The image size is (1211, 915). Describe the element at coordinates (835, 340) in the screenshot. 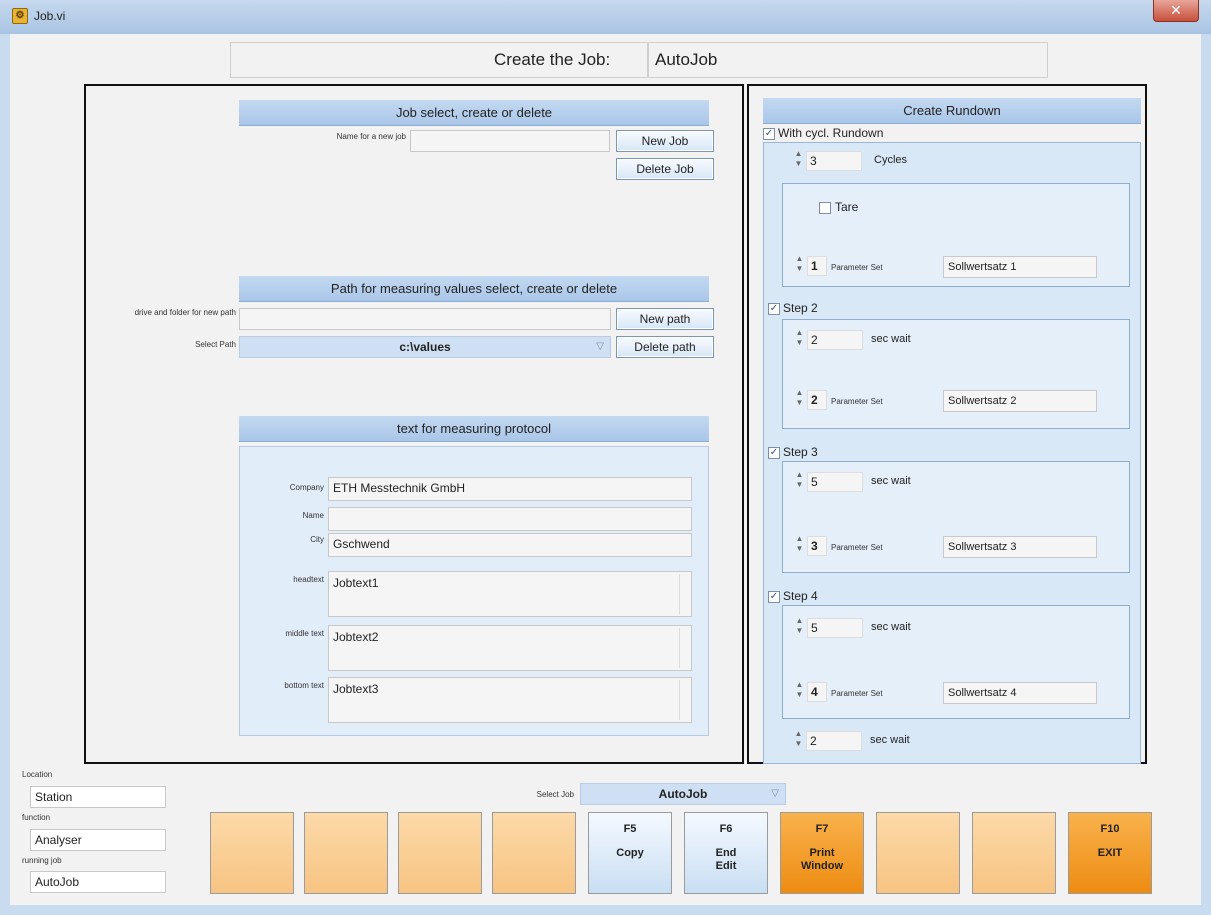

I see `step2-wait-input: 2` at that location.